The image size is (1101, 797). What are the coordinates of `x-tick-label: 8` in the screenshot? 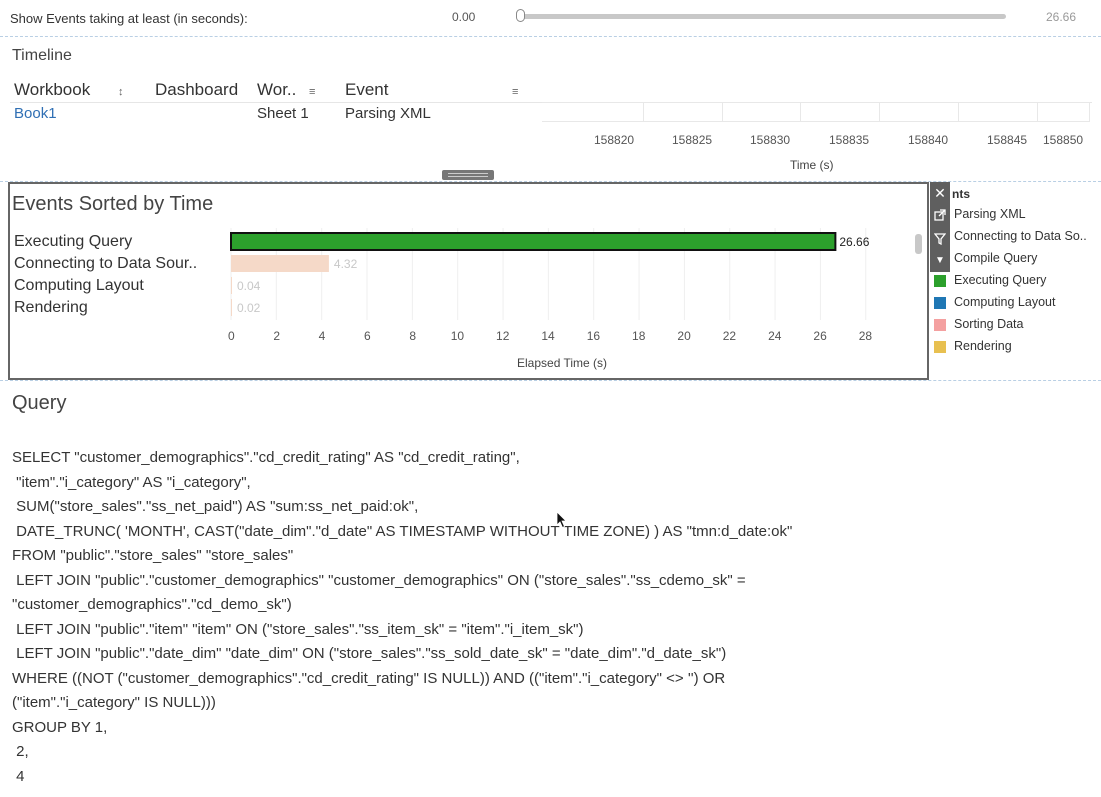 It's located at (413, 336).